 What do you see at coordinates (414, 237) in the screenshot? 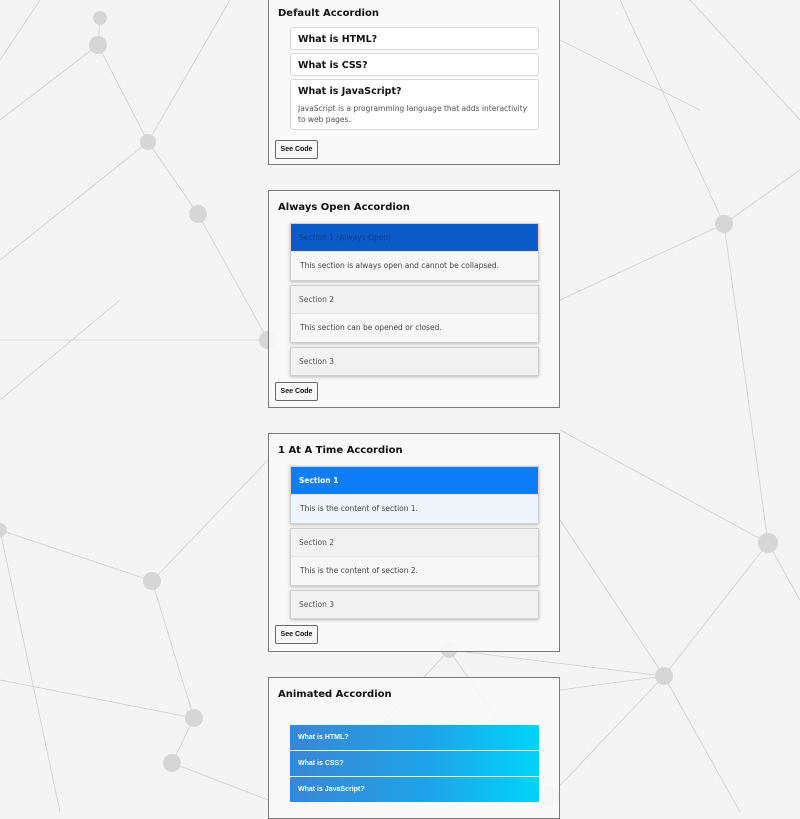
I see `section-header: Section 1 (Always Open)` at bounding box center [414, 237].